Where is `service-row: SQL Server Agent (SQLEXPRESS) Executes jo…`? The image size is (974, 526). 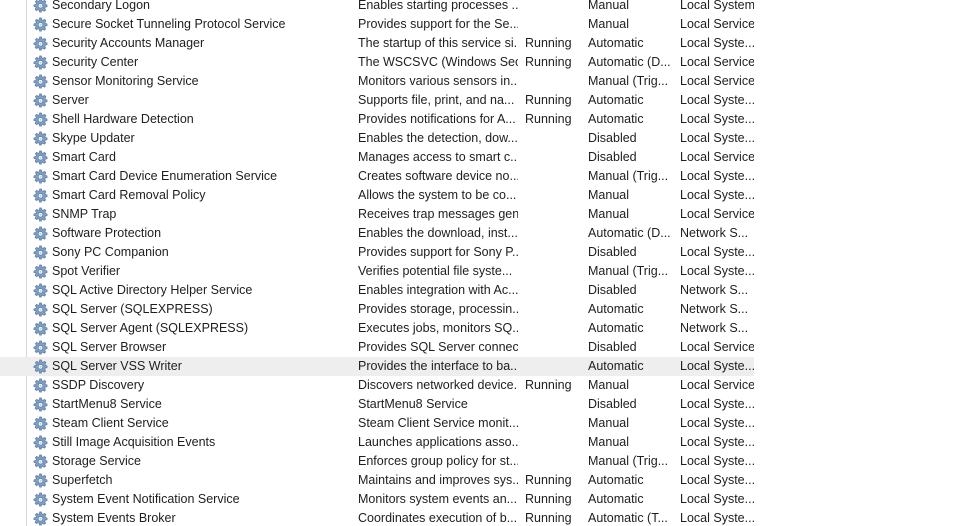 service-row: SQL Server Agent (SQLEXPRESS) Executes jo… is located at coordinates (377, 328).